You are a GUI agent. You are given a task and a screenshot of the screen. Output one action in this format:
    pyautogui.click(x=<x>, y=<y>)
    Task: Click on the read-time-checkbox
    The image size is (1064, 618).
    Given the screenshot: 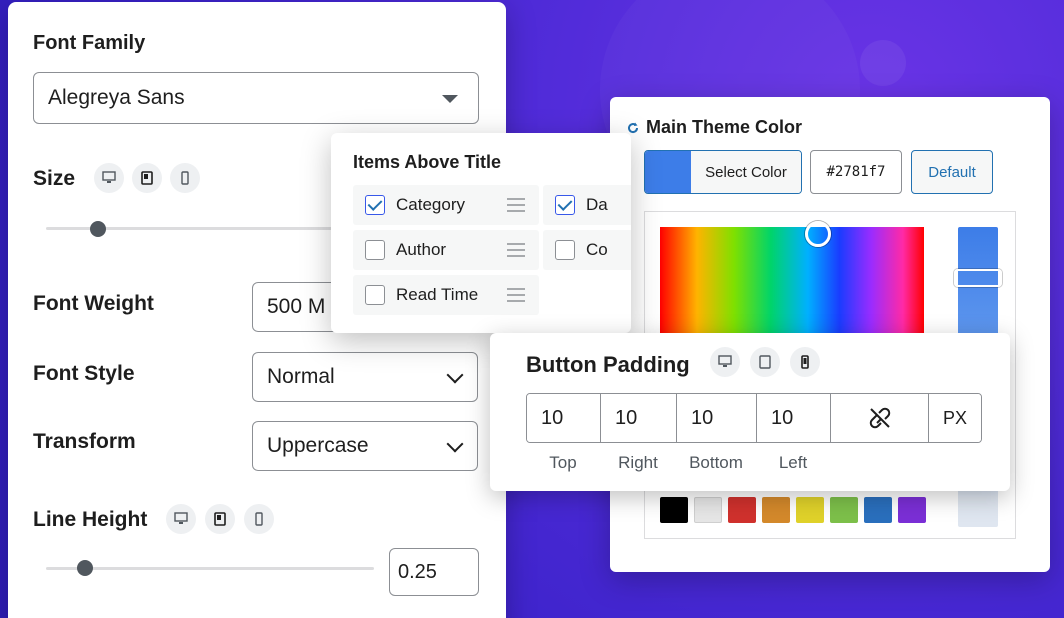 What is the action you would take?
    pyautogui.click(x=375, y=295)
    